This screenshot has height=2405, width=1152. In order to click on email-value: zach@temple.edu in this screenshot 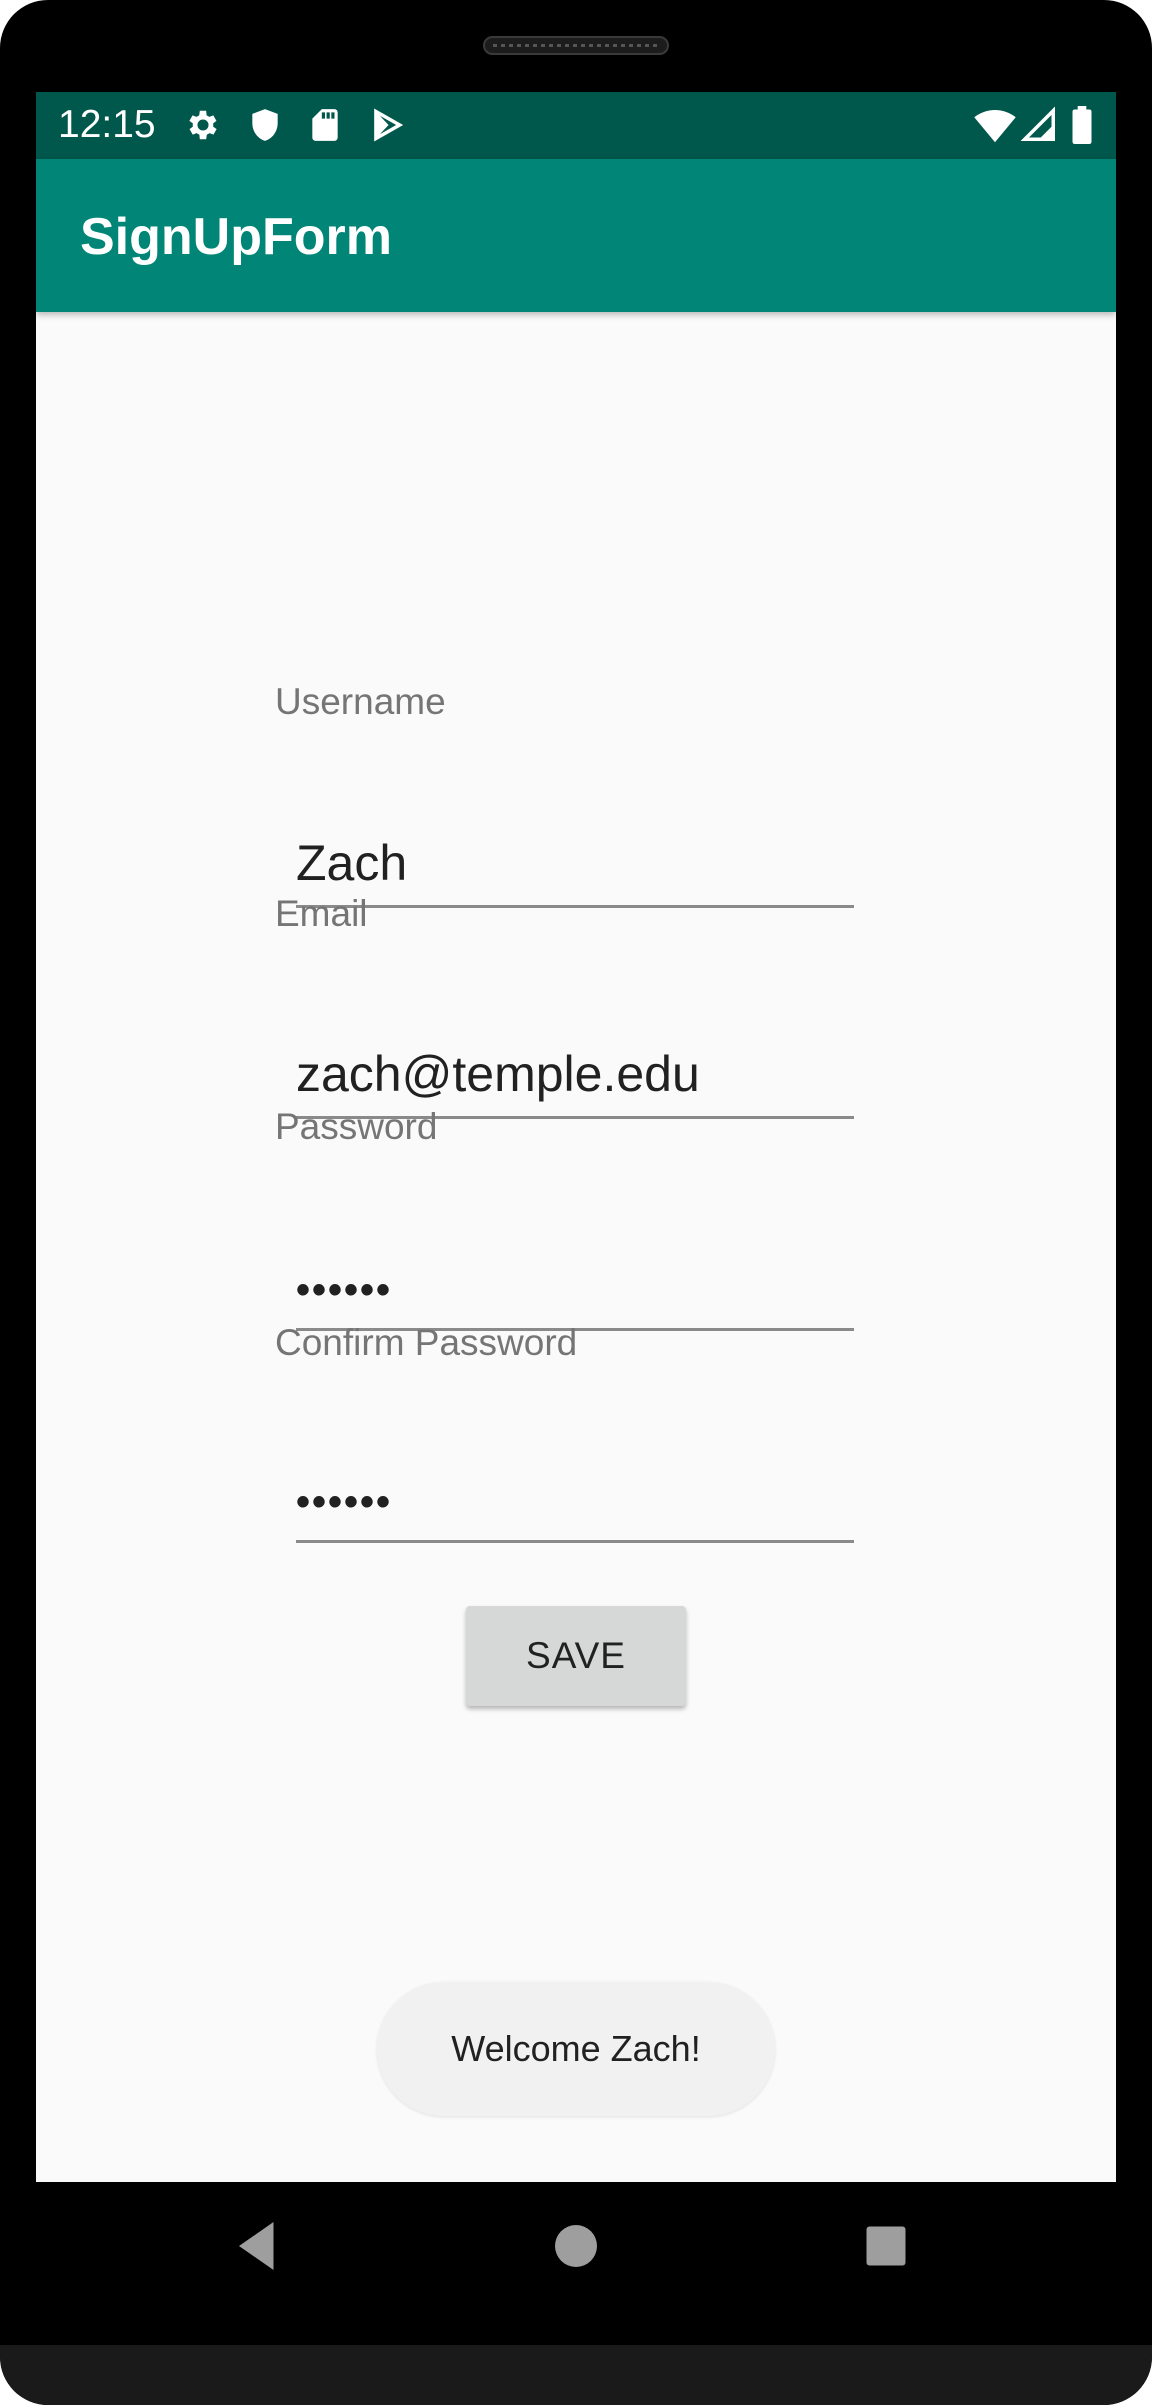, I will do `click(498, 1074)`.